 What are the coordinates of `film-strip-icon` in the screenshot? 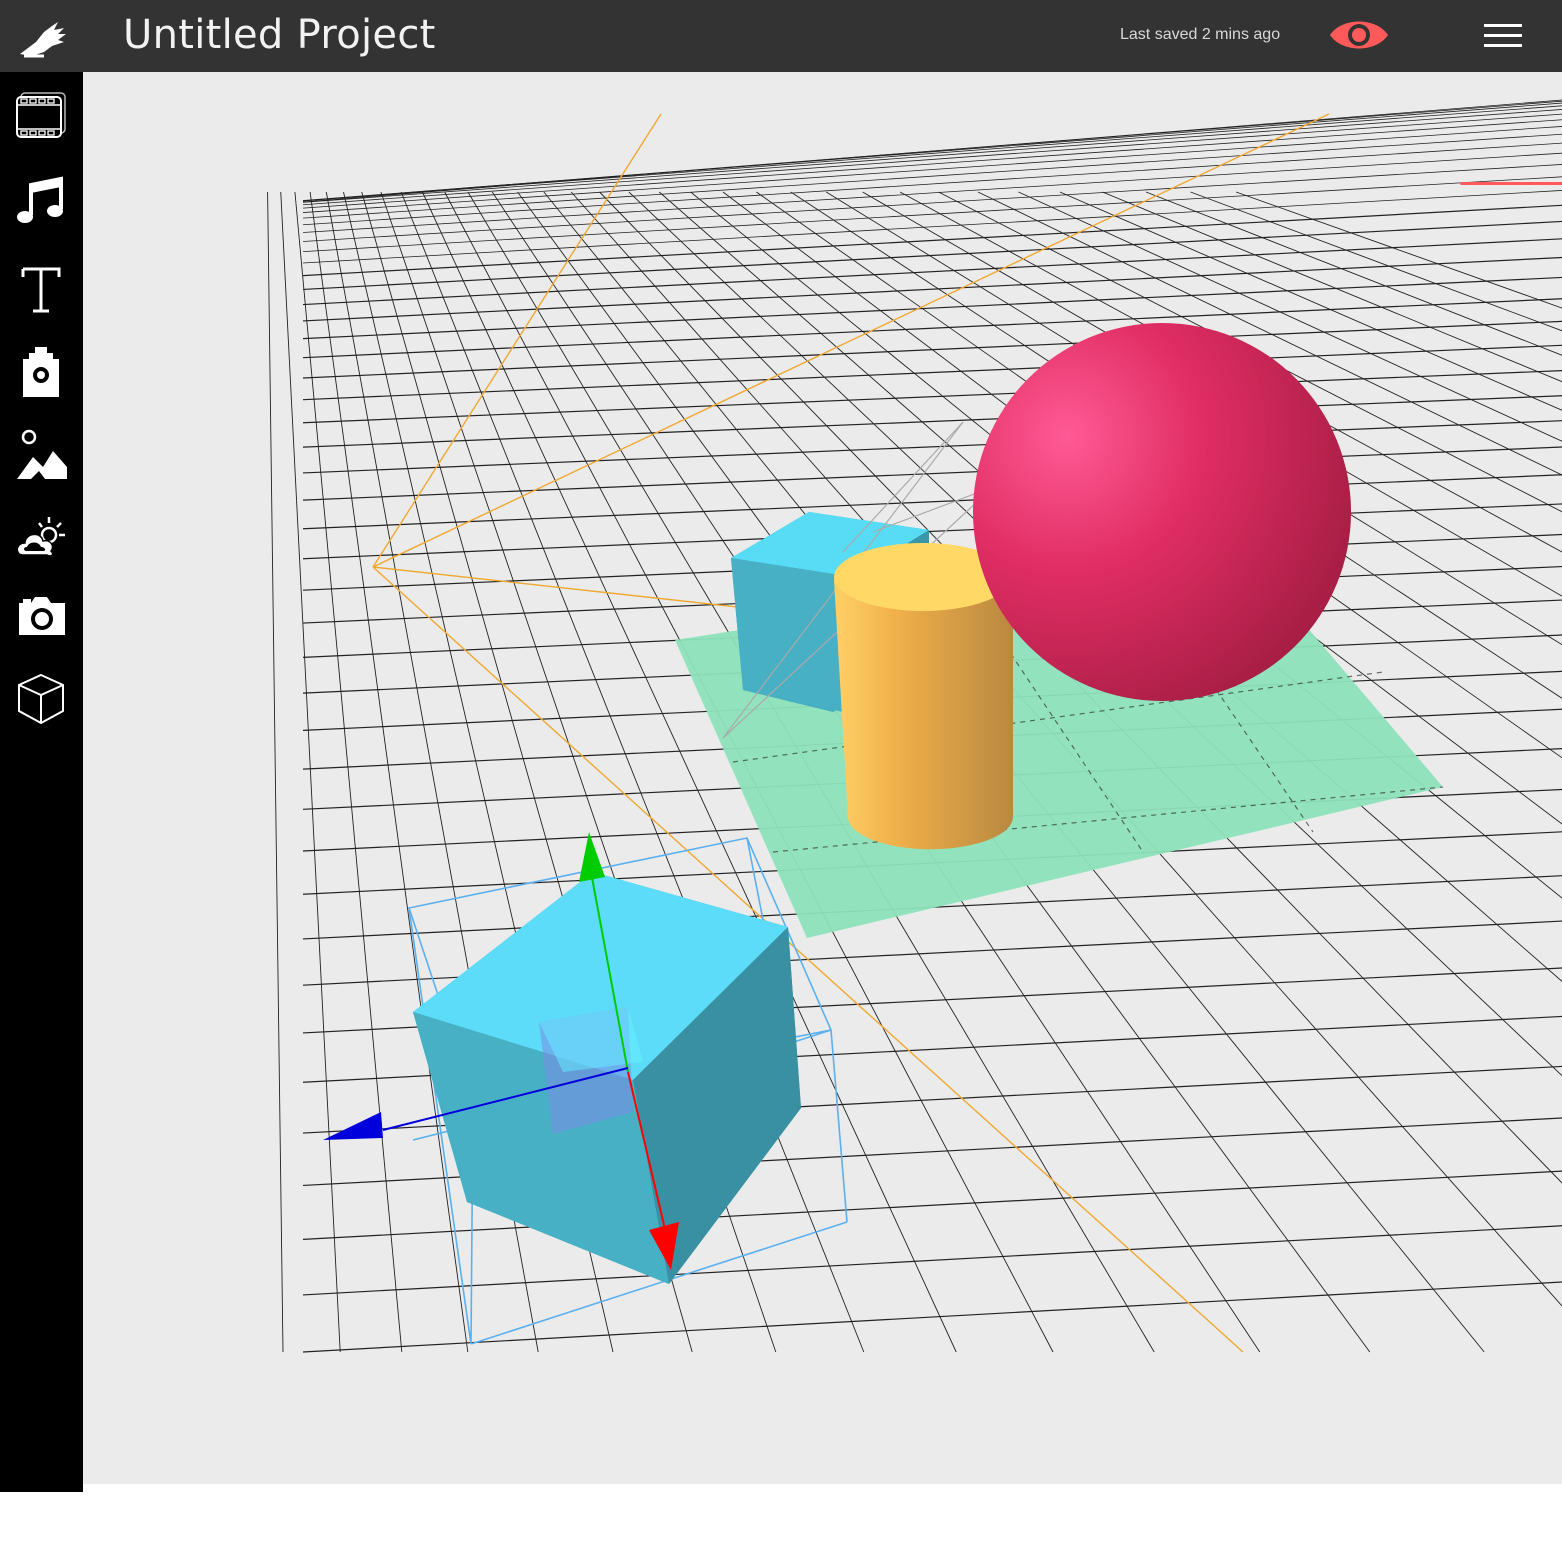 It's located at (41, 115).